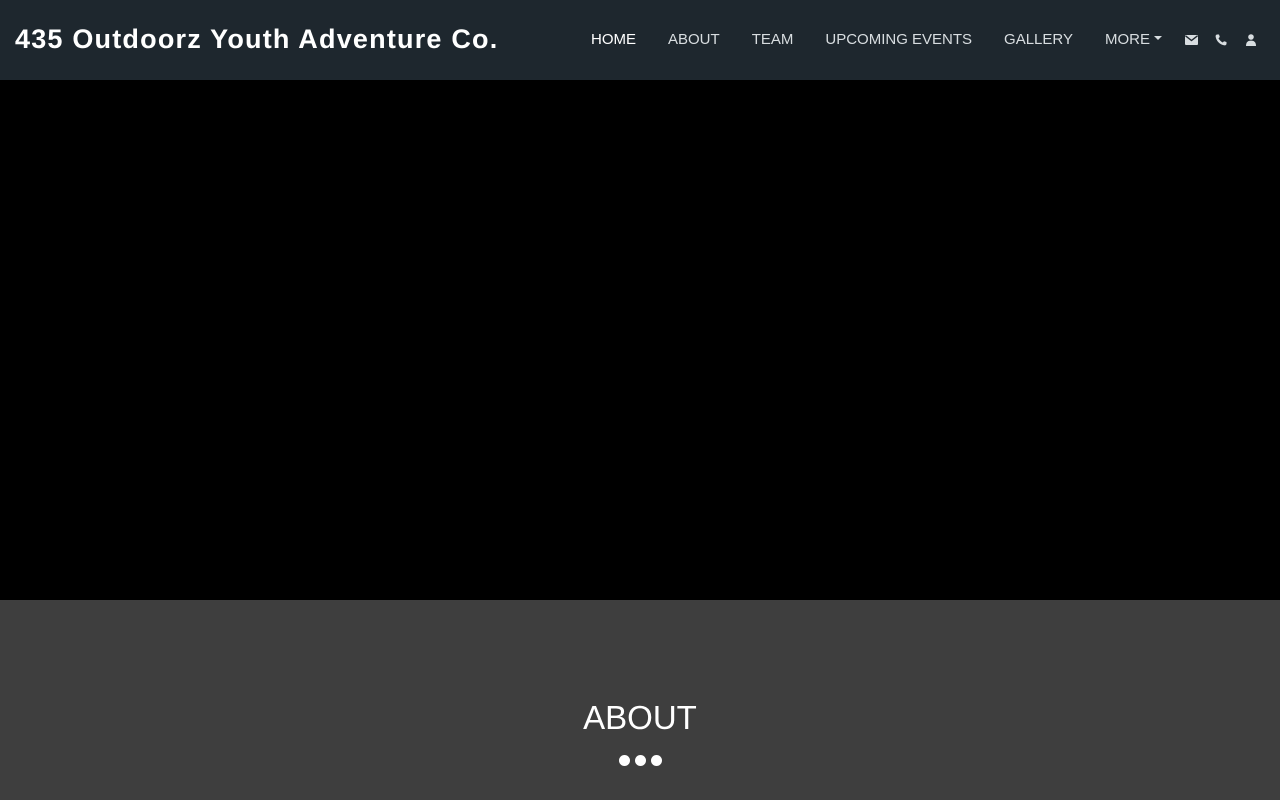 The height and width of the screenshot is (800, 1280). Describe the element at coordinates (1127, 39) in the screenshot. I see `nav-more-label: MORE` at that location.